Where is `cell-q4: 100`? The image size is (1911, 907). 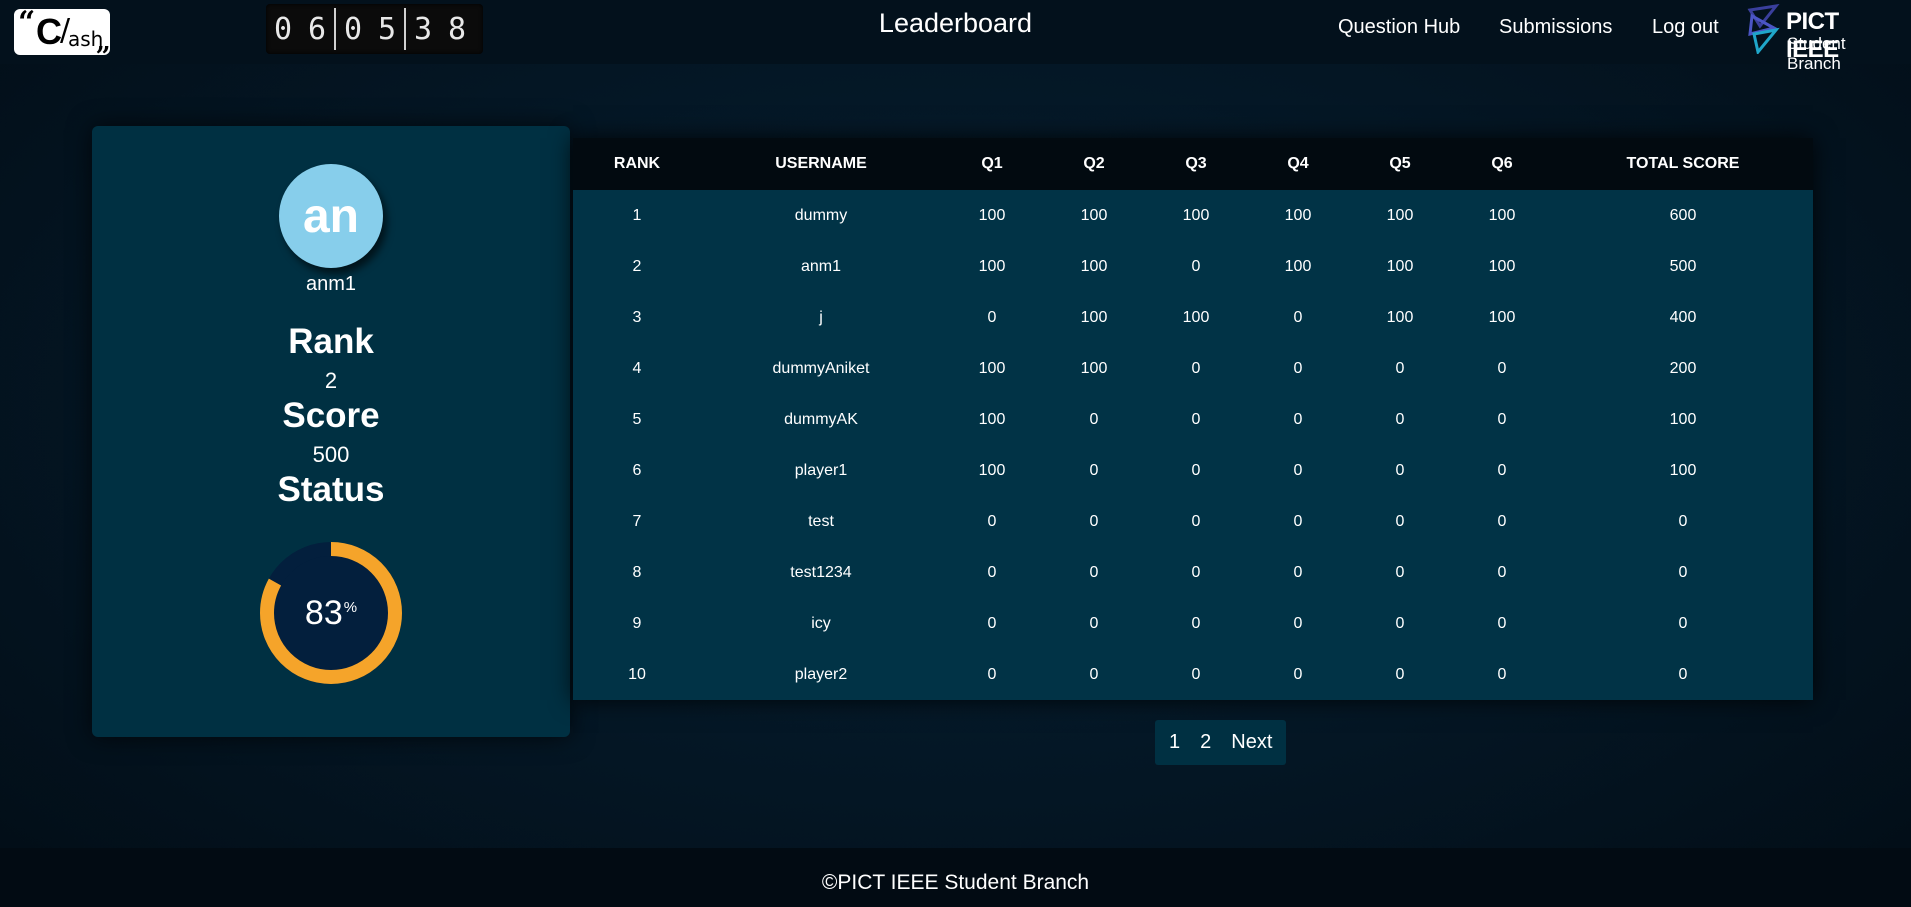
cell-q4: 100 is located at coordinates (1298, 266).